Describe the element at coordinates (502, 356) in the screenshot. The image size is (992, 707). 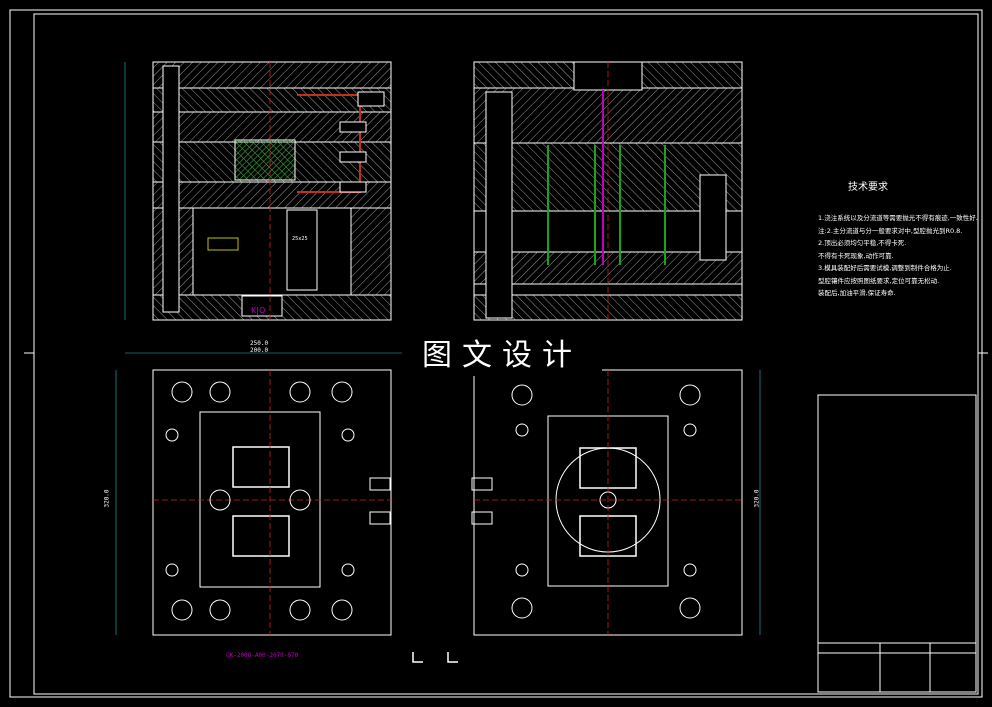
I see `watermark: 图文设计` at that location.